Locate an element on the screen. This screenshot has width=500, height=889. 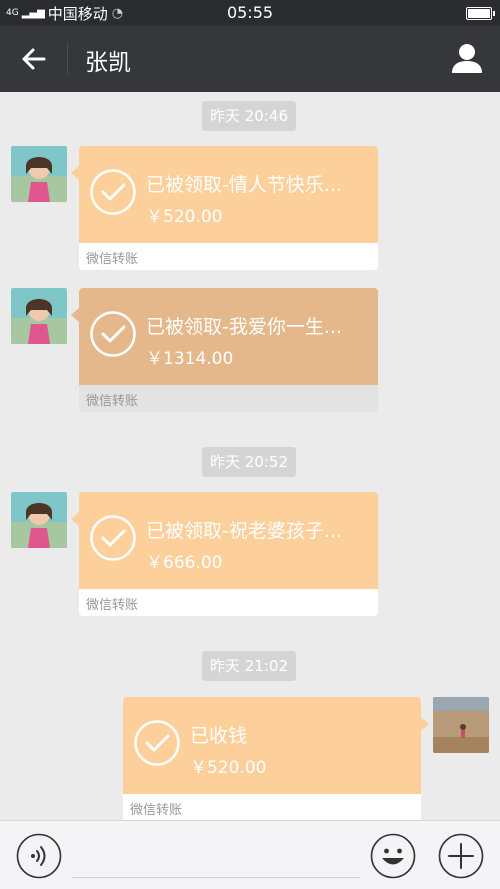
card-body: 已被领取-情人节快乐... ￥520.00 is located at coordinates (228, 194).